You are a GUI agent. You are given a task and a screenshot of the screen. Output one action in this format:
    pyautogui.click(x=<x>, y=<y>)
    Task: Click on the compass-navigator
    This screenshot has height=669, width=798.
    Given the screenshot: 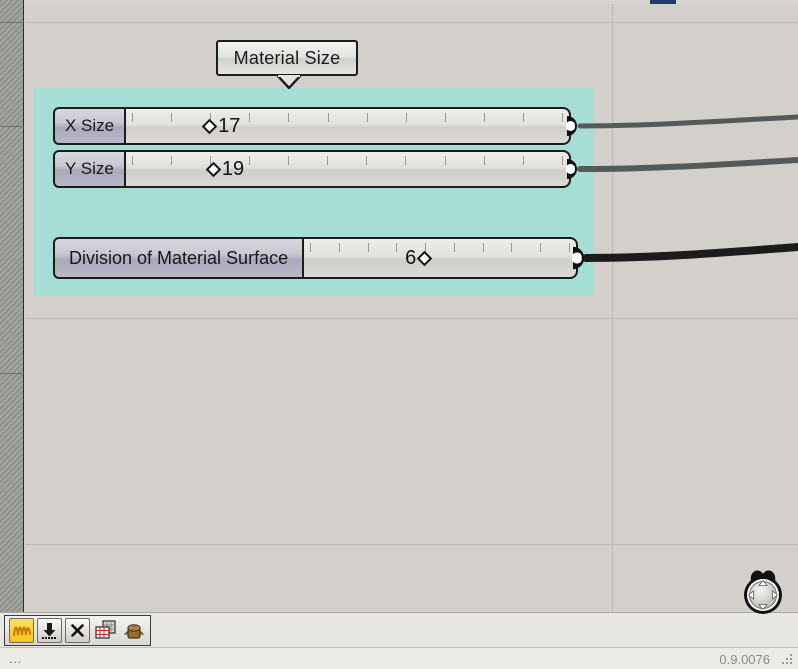 What is the action you would take?
    pyautogui.click(x=763, y=591)
    